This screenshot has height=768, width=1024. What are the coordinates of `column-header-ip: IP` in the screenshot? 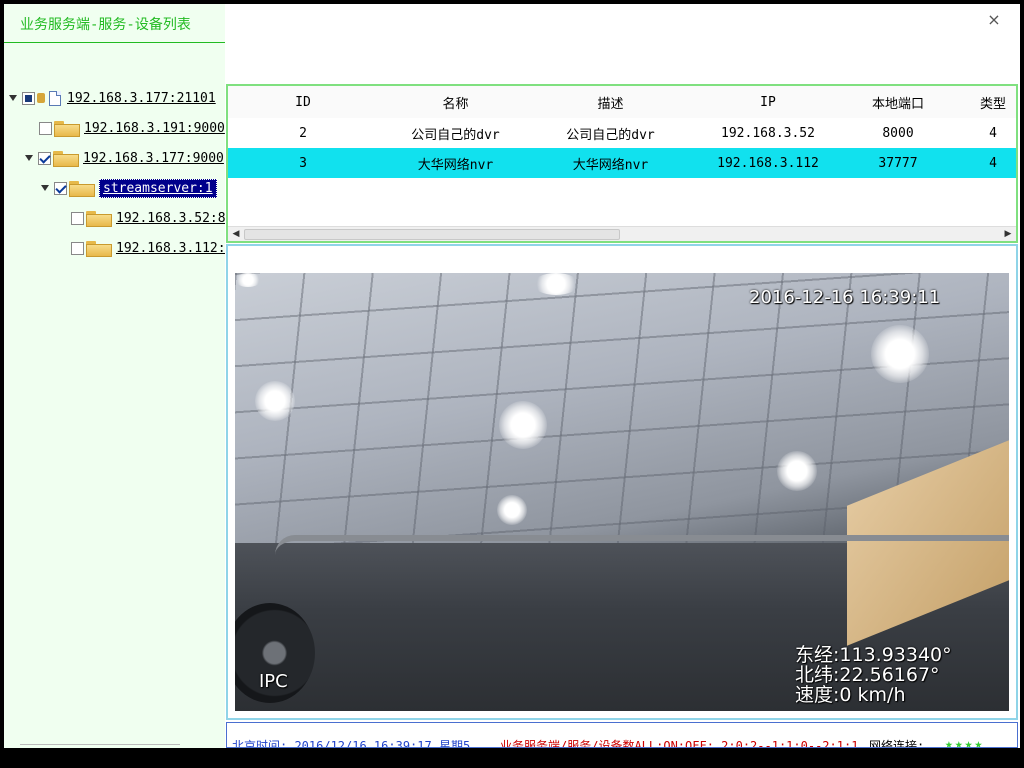 It's located at (768, 102).